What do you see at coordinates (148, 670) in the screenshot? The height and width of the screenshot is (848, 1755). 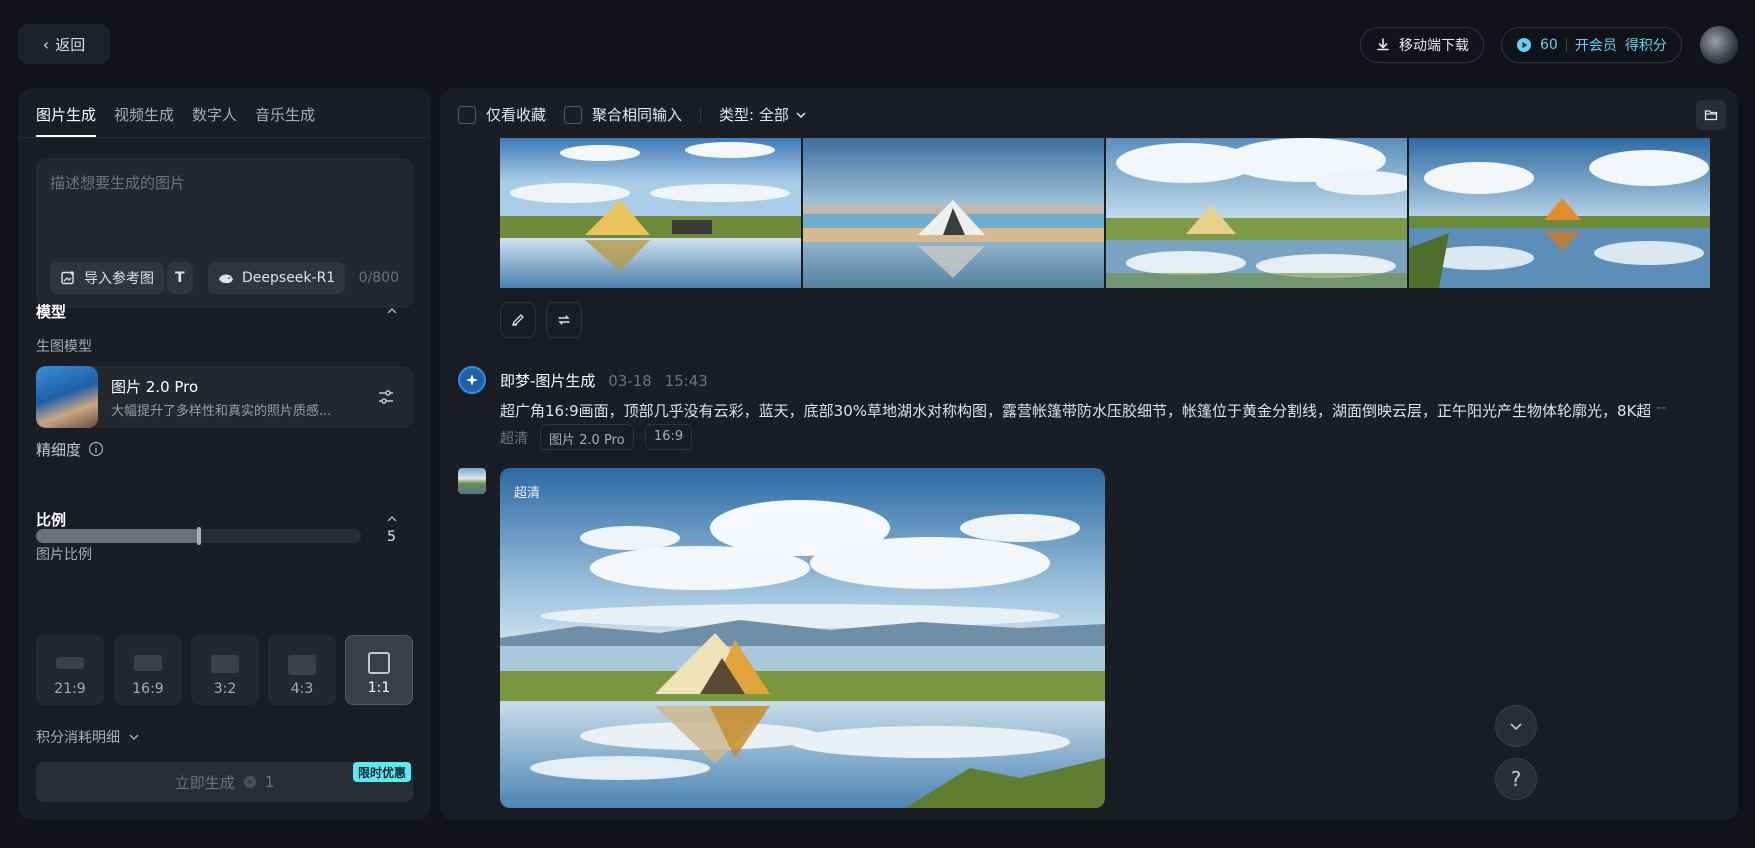 I see `ratio-option-16-9: 16:9` at bounding box center [148, 670].